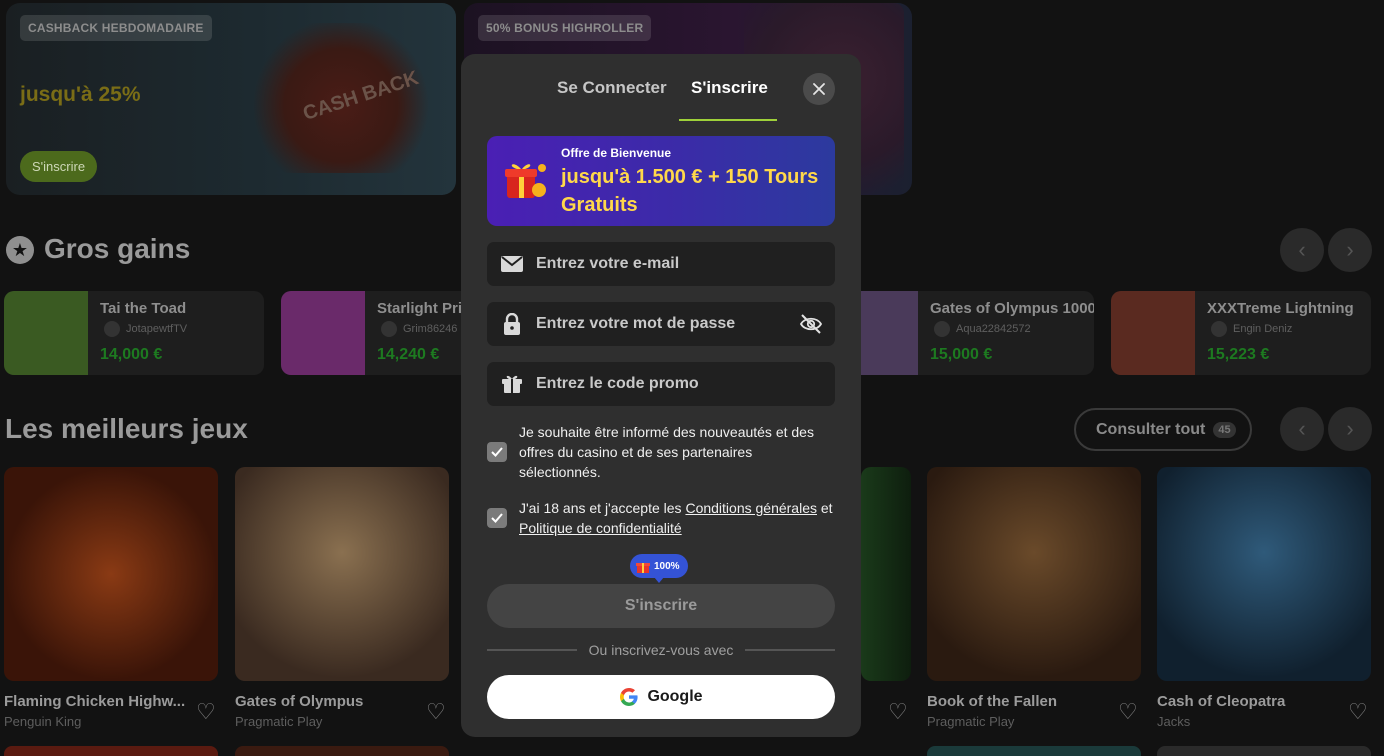 Image resolution: width=1384 pixels, height=756 pixels. What do you see at coordinates (811, 324) in the screenshot?
I see `eye-slash-icon` at bounding box center [811, 324].